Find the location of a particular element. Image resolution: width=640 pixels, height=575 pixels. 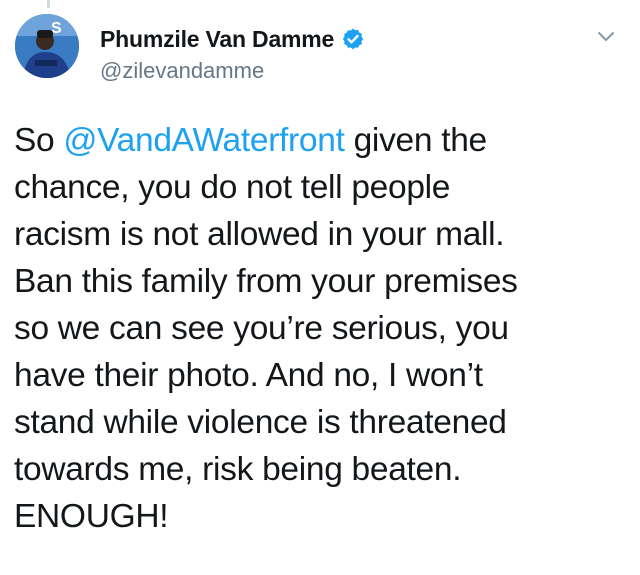

tweet-line: towards me, risk being beaten. is located at coordinates (238, 469).